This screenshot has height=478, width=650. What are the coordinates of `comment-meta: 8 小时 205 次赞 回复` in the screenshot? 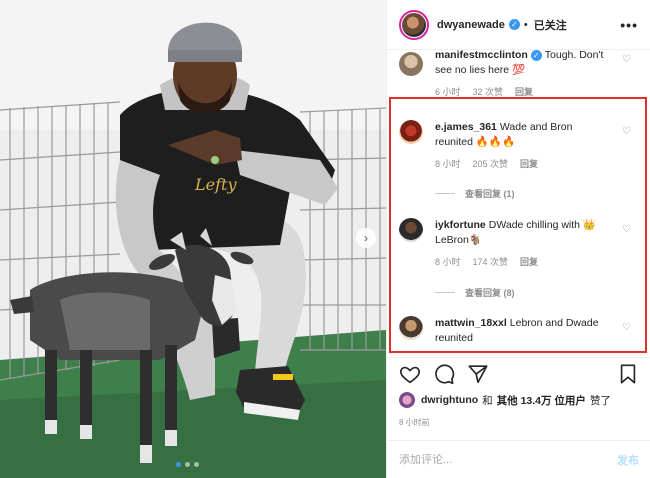 It's located at (522, 163).